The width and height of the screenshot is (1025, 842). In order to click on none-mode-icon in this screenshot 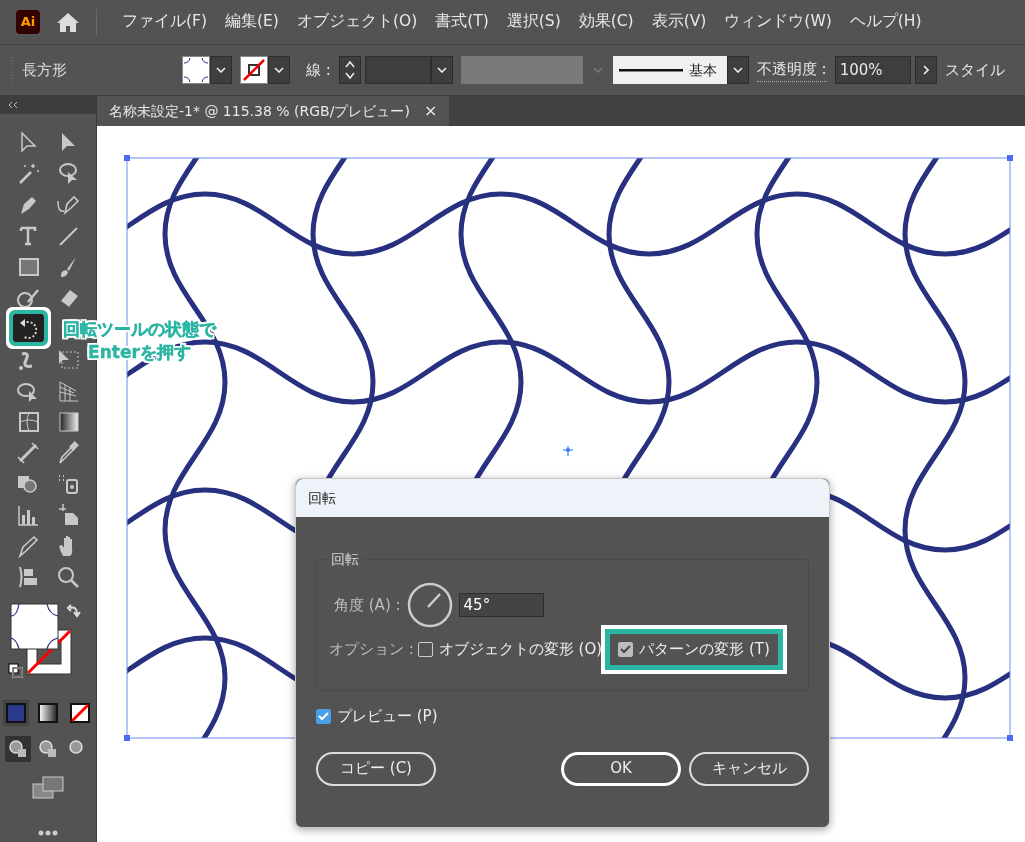, I will do `click(80, 713)`.